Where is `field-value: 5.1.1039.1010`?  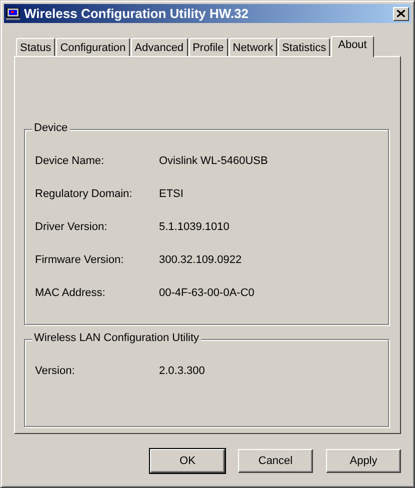 field-value: 5.1.1039.1010 is located at coordinates (194, 226).